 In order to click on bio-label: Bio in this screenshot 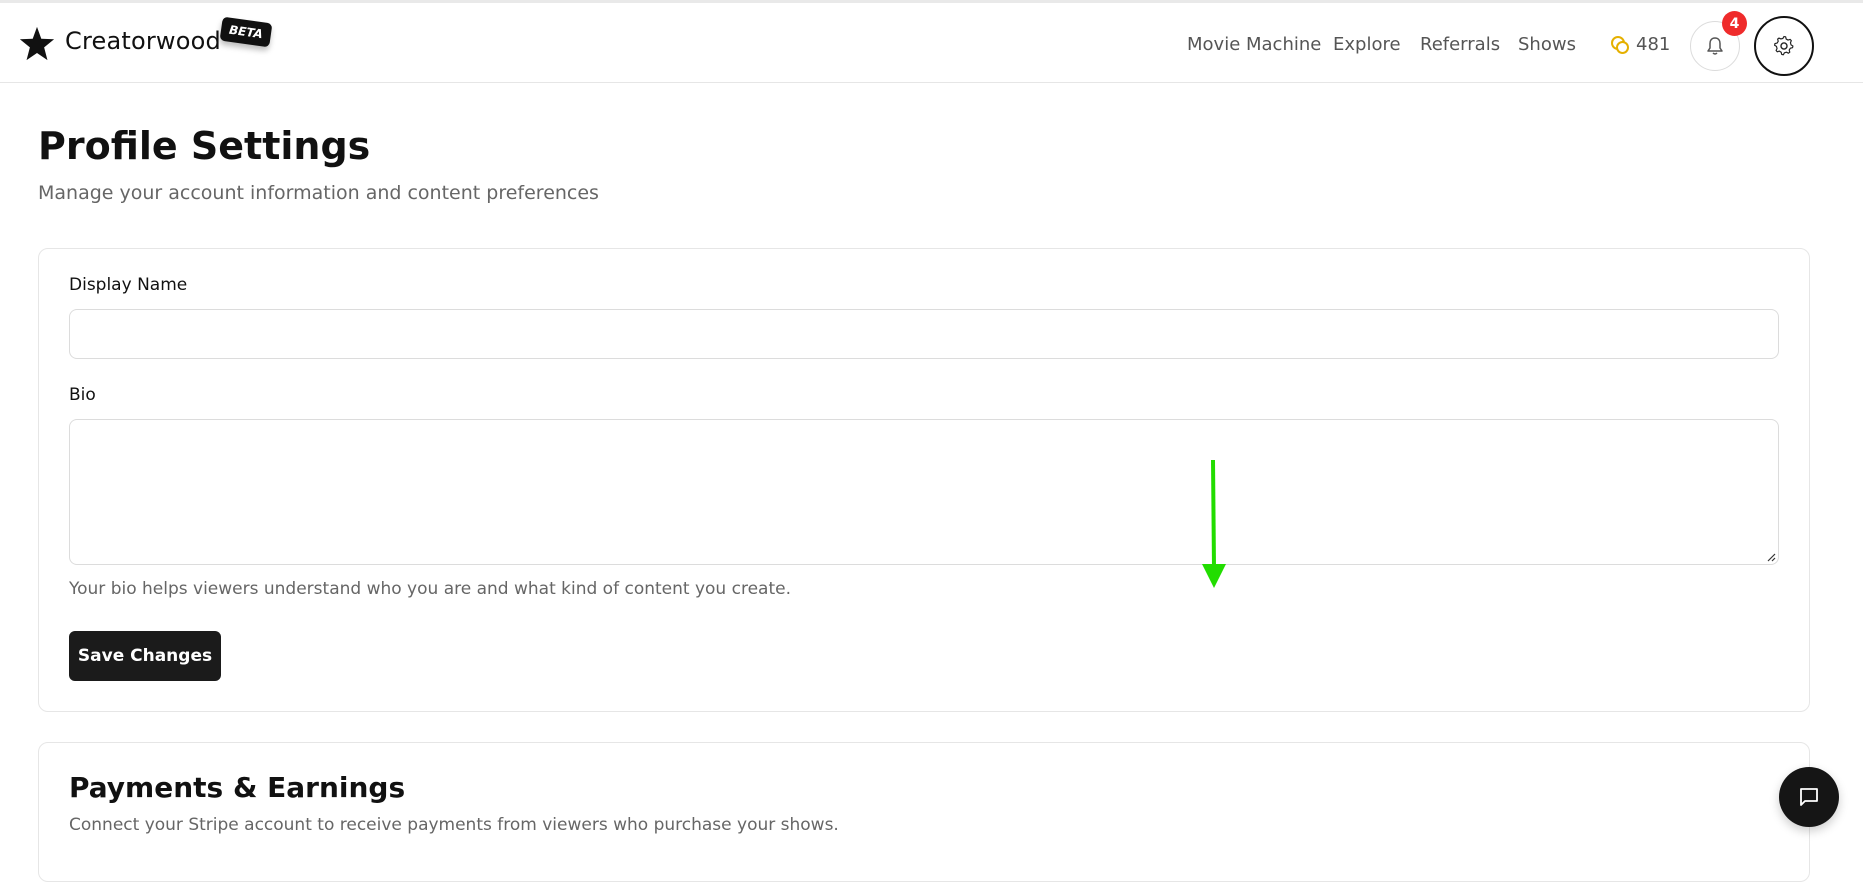, I will do `click(82, 395)`.